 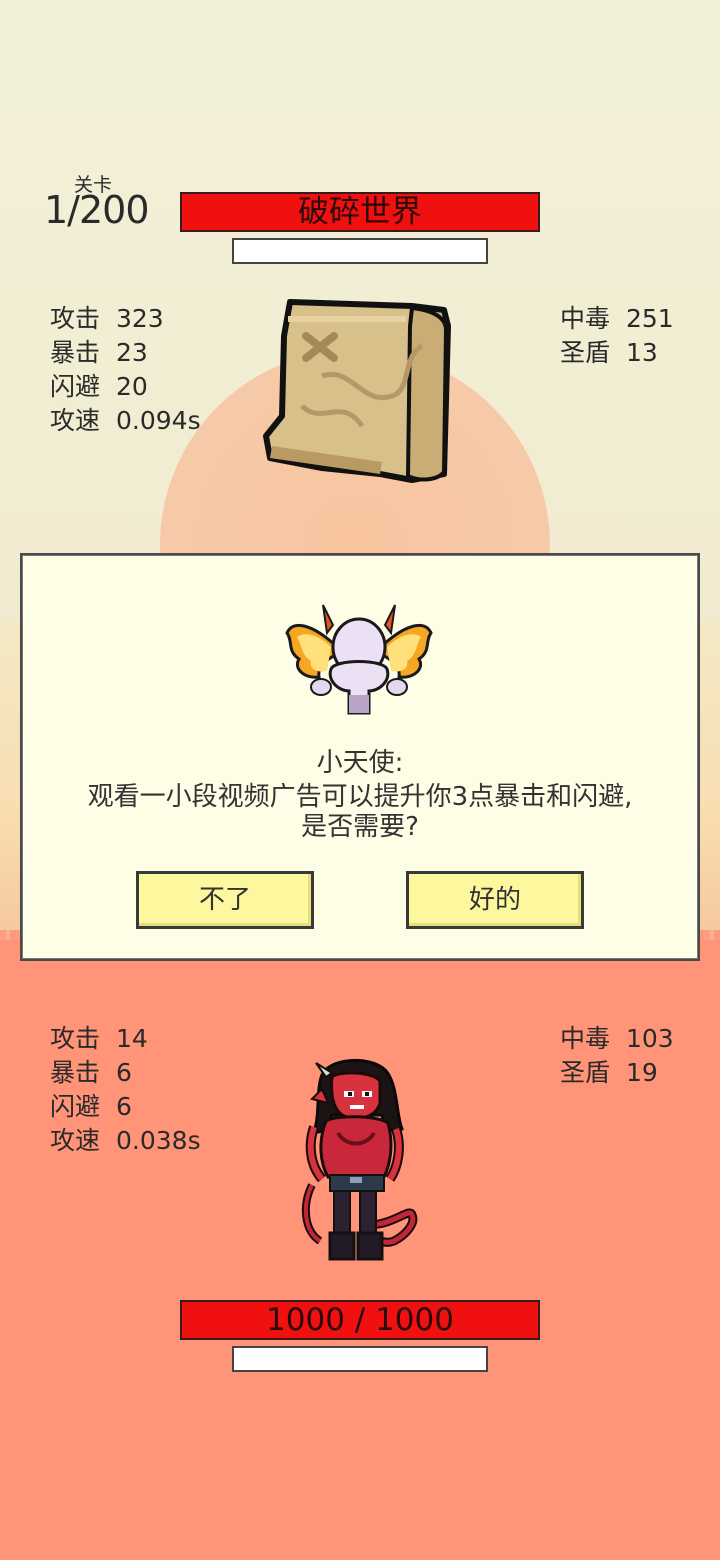 What do you see at coordinates (617, 1056) in the screenshot?
I see `player-stats-right: 中毒 103 圣盾 19` at bounding box center [617, 1056].